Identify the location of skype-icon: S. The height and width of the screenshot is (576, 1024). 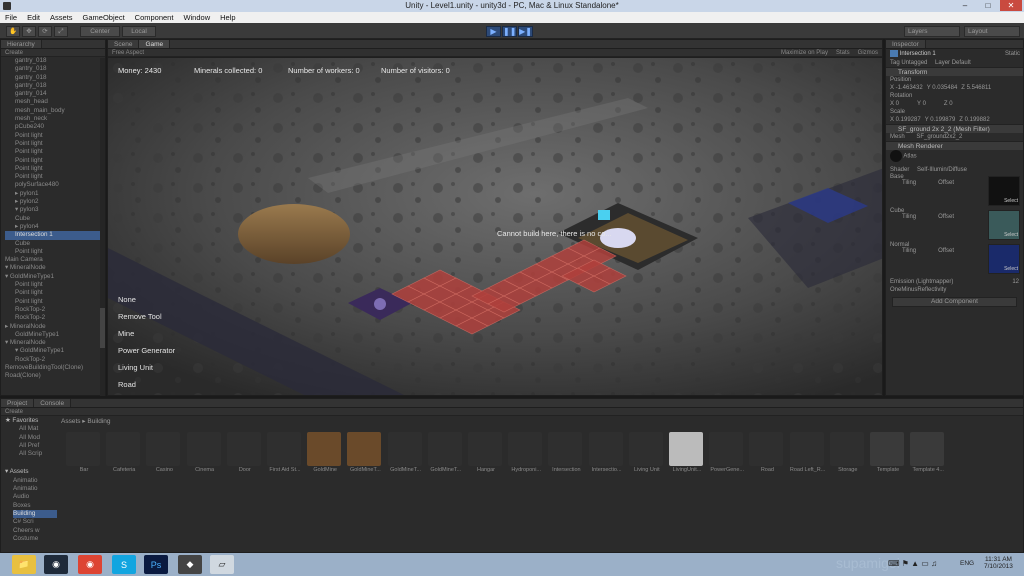
(124, 564).